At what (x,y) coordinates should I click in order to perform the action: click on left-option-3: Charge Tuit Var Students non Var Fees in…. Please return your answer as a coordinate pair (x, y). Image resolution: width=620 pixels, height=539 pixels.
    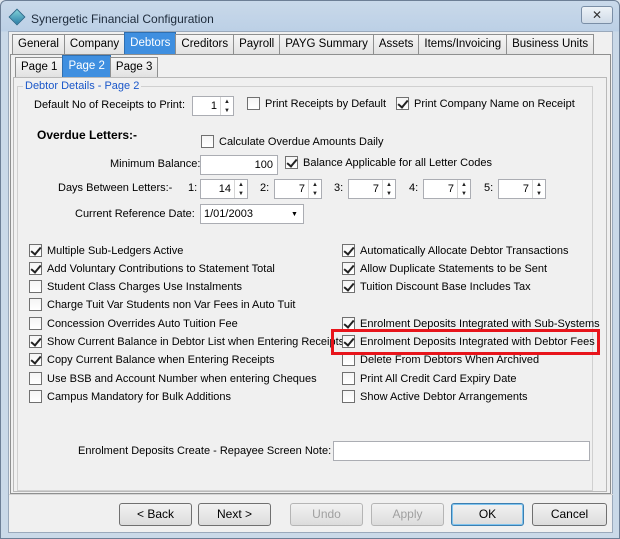
    Looking at the image, I should click on (162, 304).